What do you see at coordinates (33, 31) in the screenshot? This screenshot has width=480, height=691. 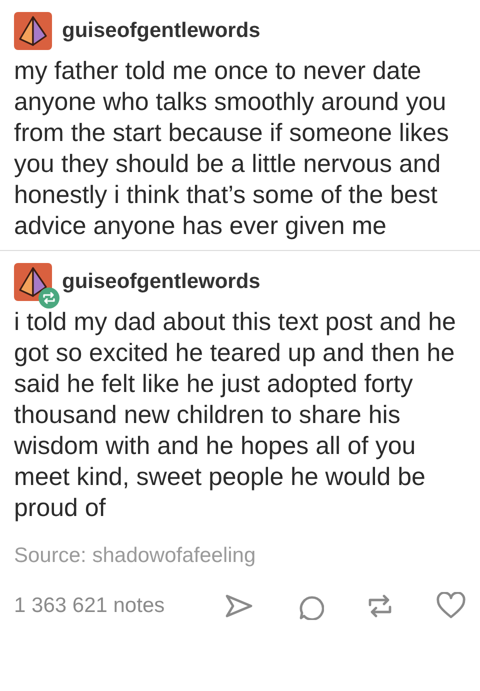 I see `avatar-icon` at bounding box center [33, 31].